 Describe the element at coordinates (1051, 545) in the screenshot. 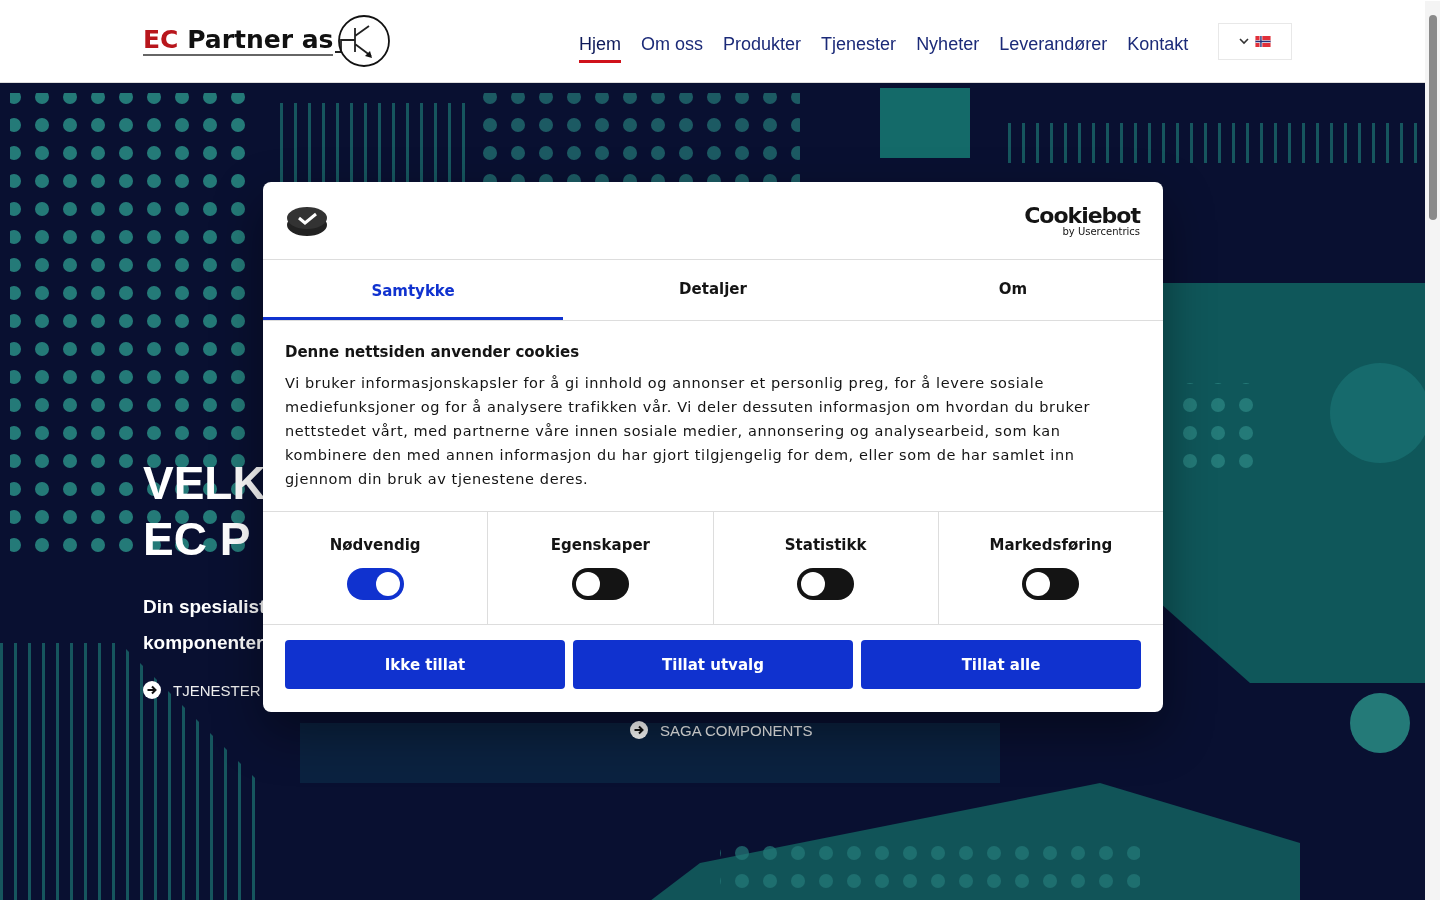

I see `category-label: Markedsføring` at that location.